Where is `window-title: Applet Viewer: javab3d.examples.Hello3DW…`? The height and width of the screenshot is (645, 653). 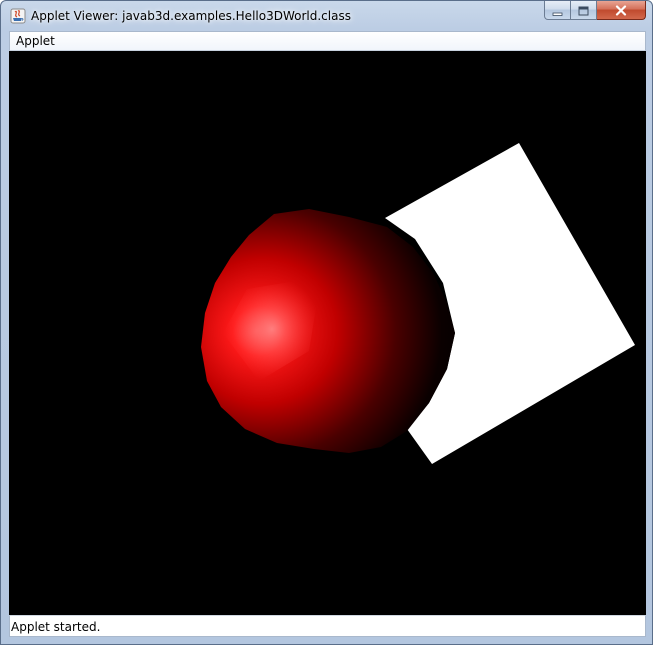 window-title: Applet Viewer: javab3d.examples.Hello3DW… is located at coordinates (191, 16).